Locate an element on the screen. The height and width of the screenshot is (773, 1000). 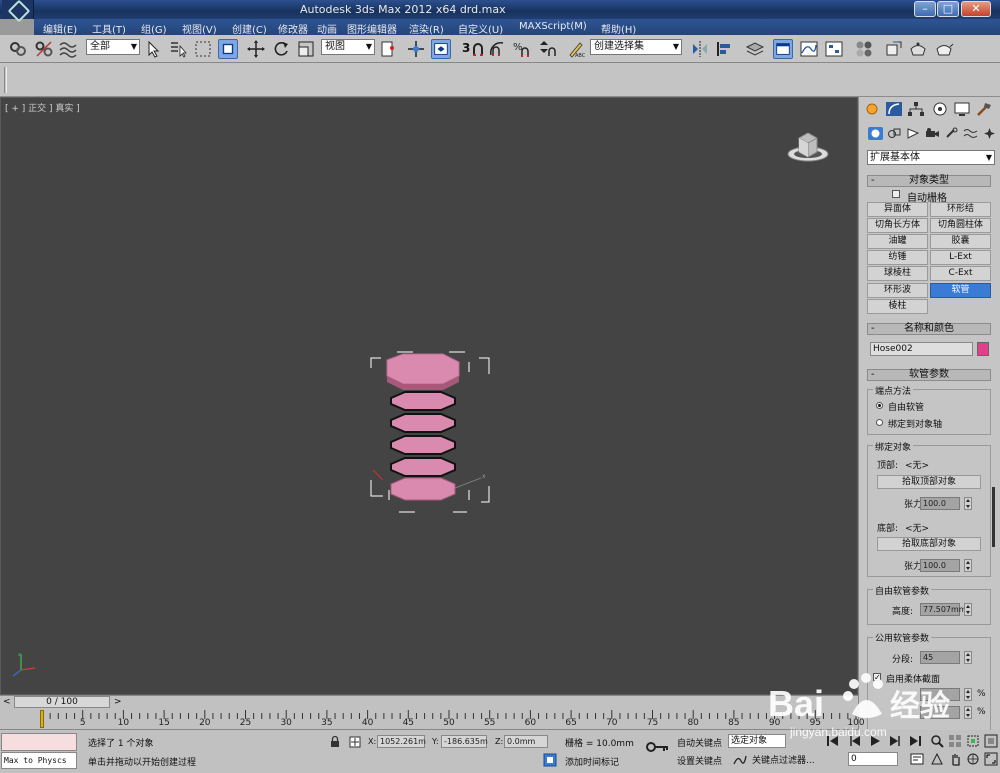
play-animation-icon is located at coordinates (875, 741).